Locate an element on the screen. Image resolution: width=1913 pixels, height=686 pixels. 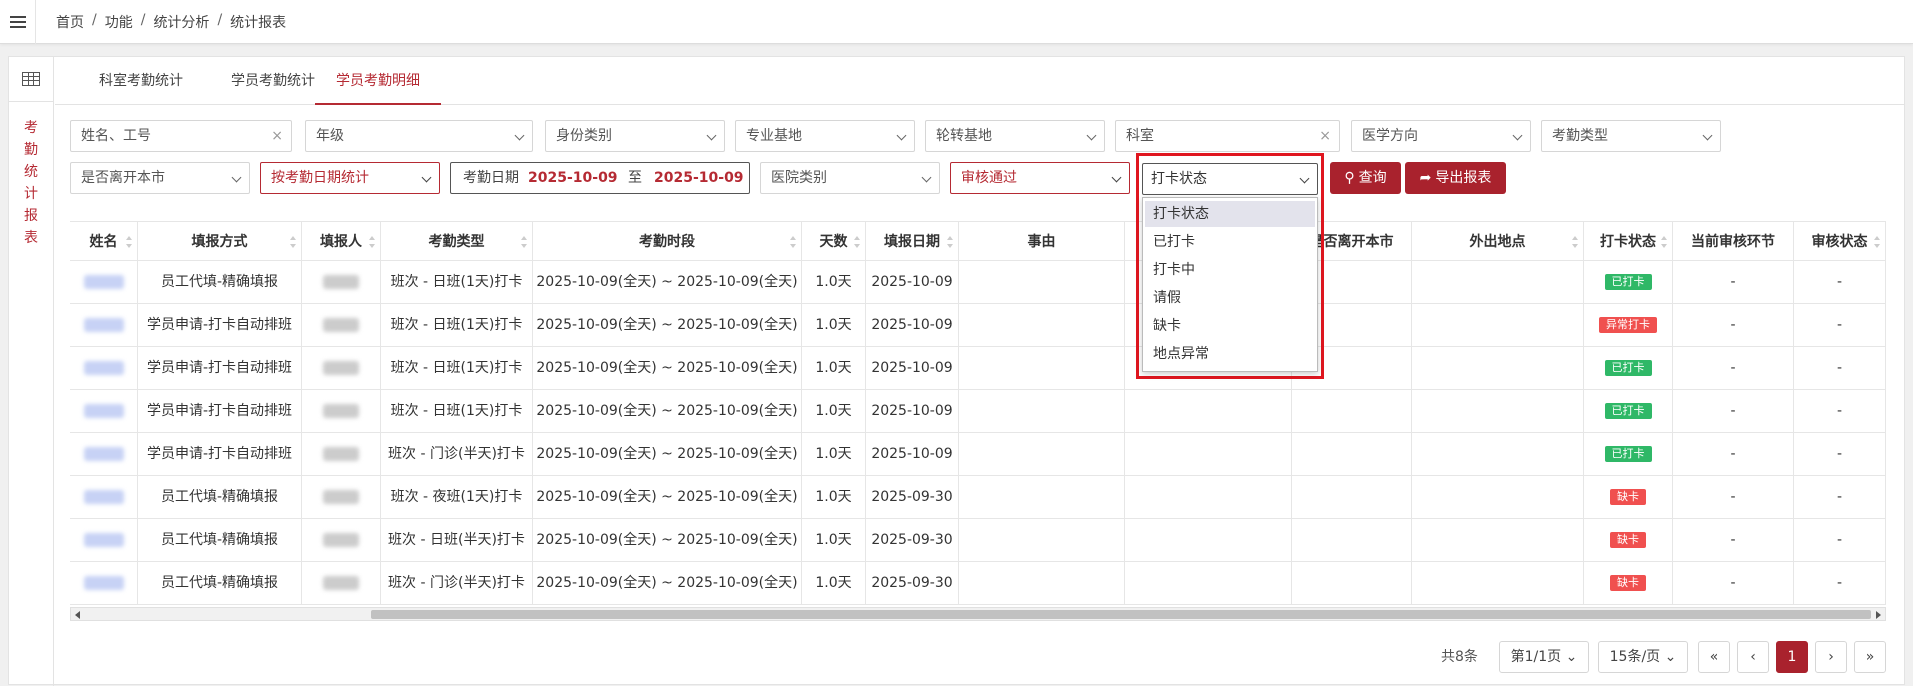
stat-mode-select: 按考勤日期统计 is located at coordinates (350, 178).